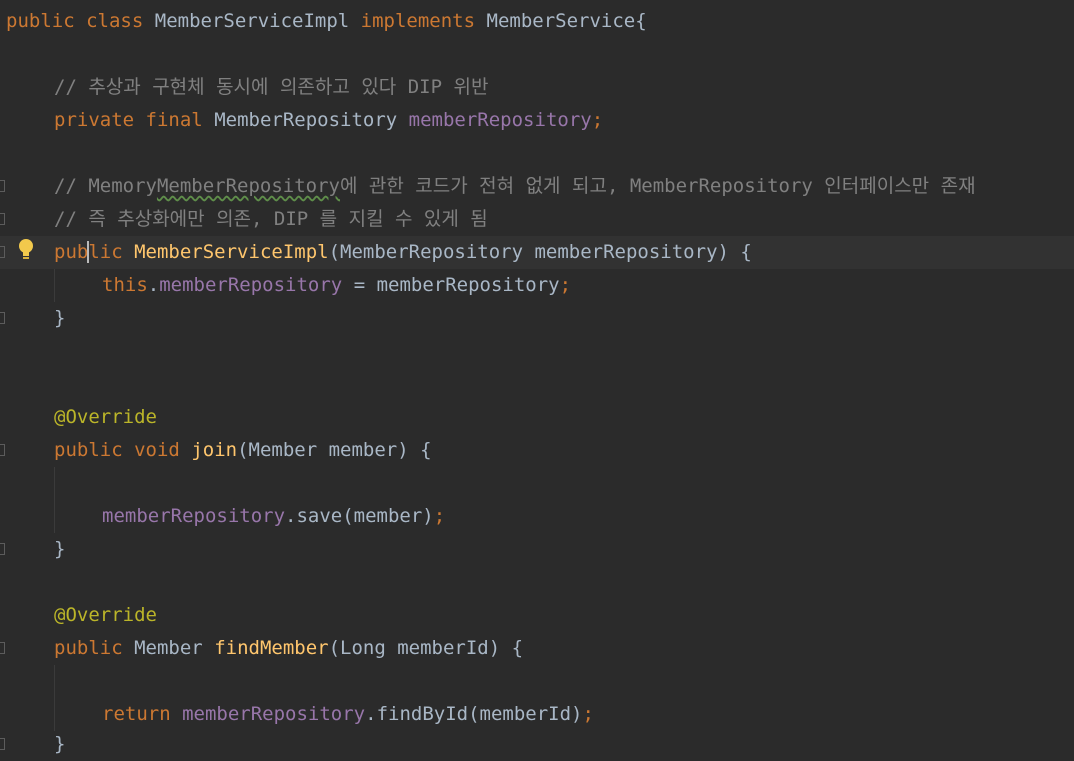 The height and width of the screenshot is (761, 1074). What do you see at coordinates (641, 21) in the screenshot?
I see `open-brace: {` at bounding box center [641, 21].